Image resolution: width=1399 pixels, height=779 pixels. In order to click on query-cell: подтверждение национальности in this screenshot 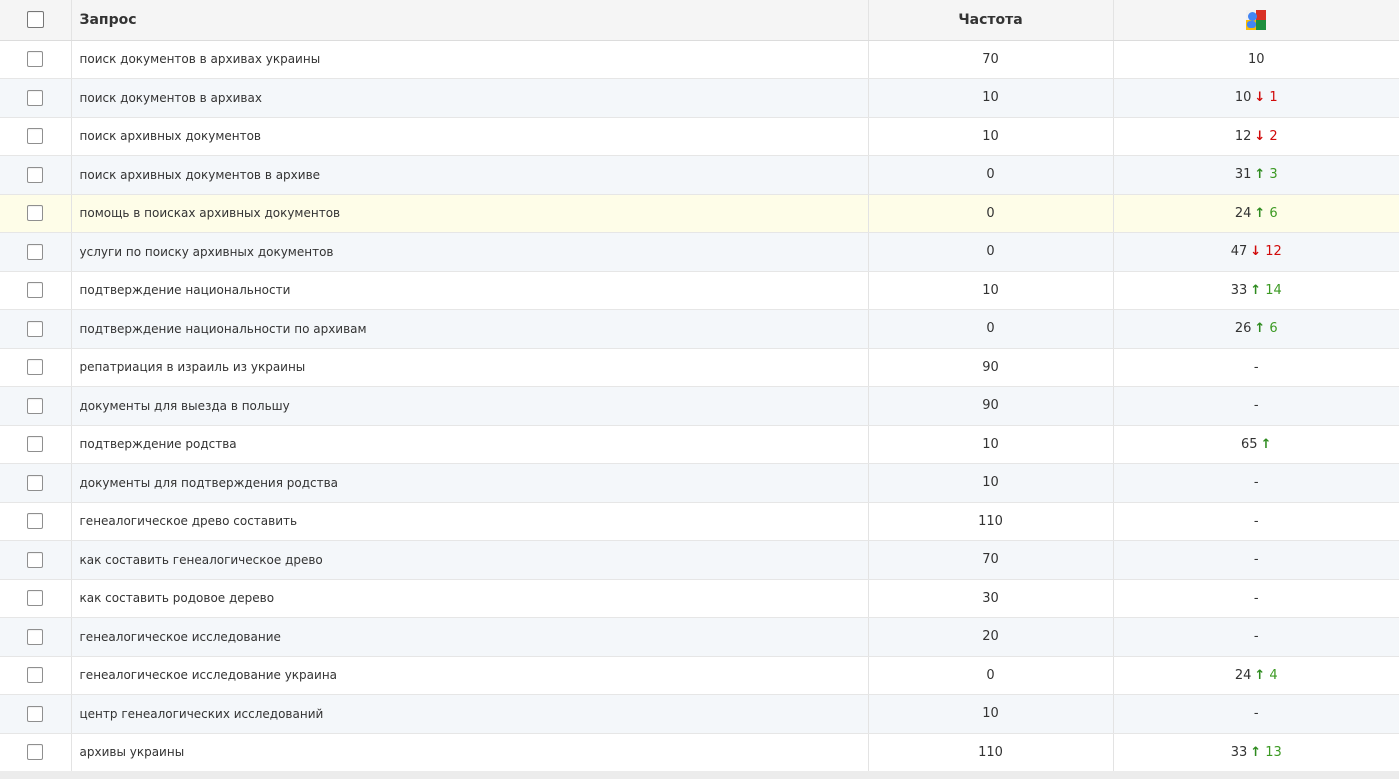, I will do `click(470, 290)`.